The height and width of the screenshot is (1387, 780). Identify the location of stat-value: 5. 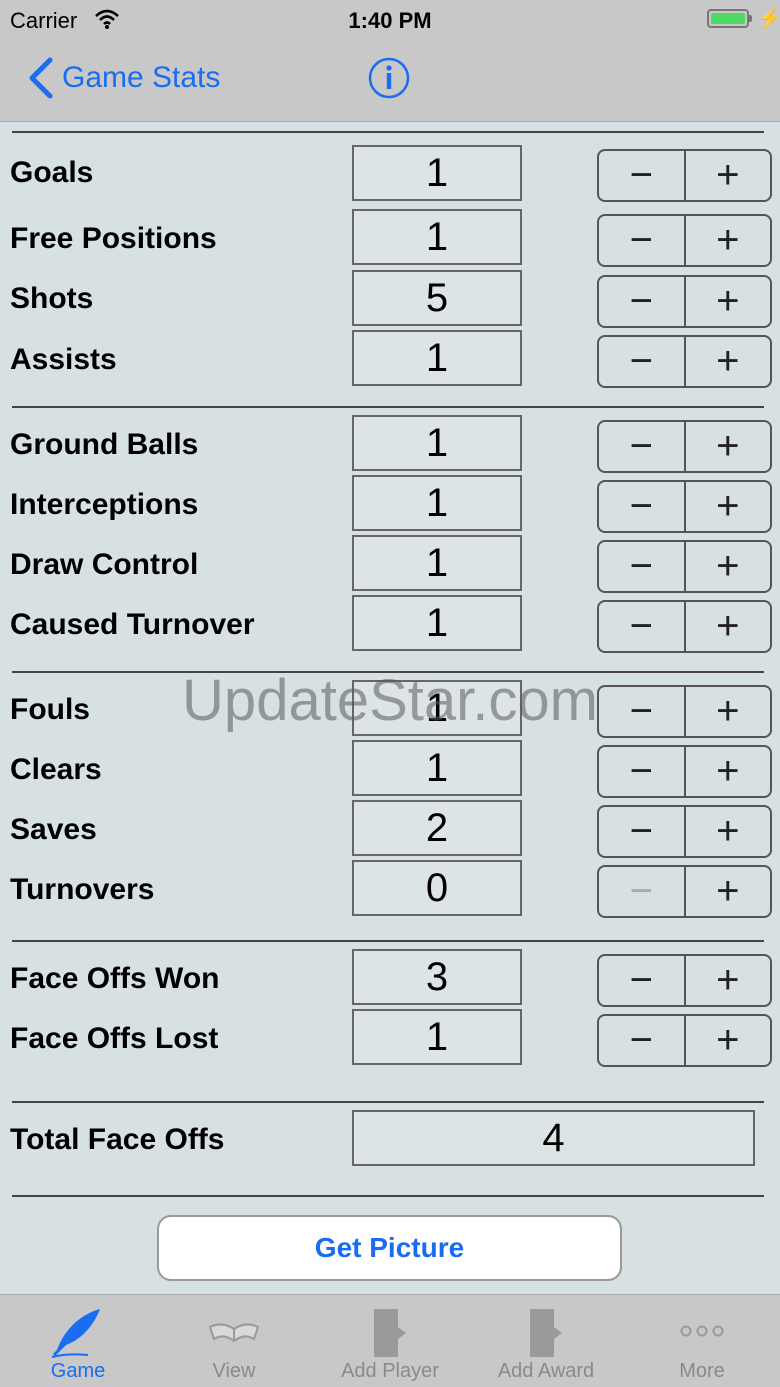
(437, 298).